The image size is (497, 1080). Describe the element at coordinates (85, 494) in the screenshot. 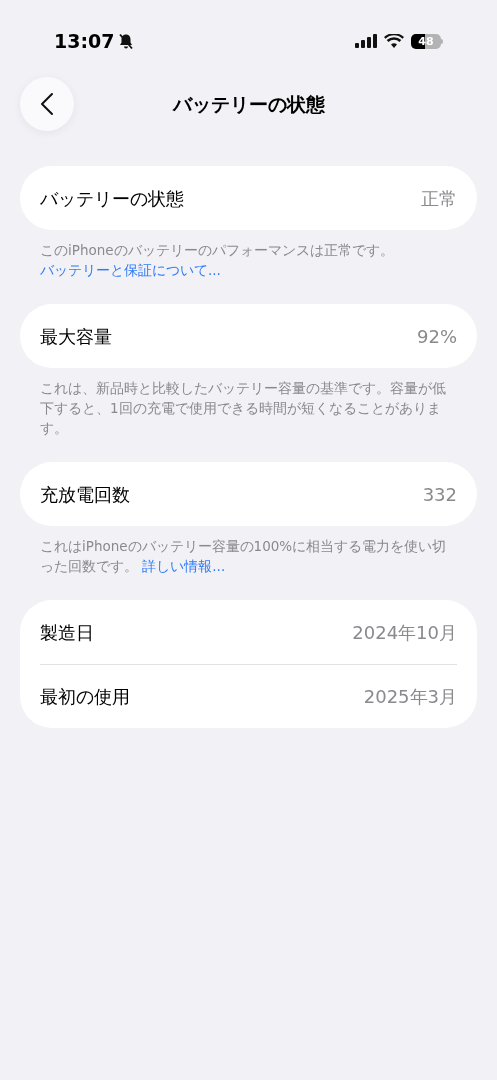

I see `row-label: 充放電回数` at that location.